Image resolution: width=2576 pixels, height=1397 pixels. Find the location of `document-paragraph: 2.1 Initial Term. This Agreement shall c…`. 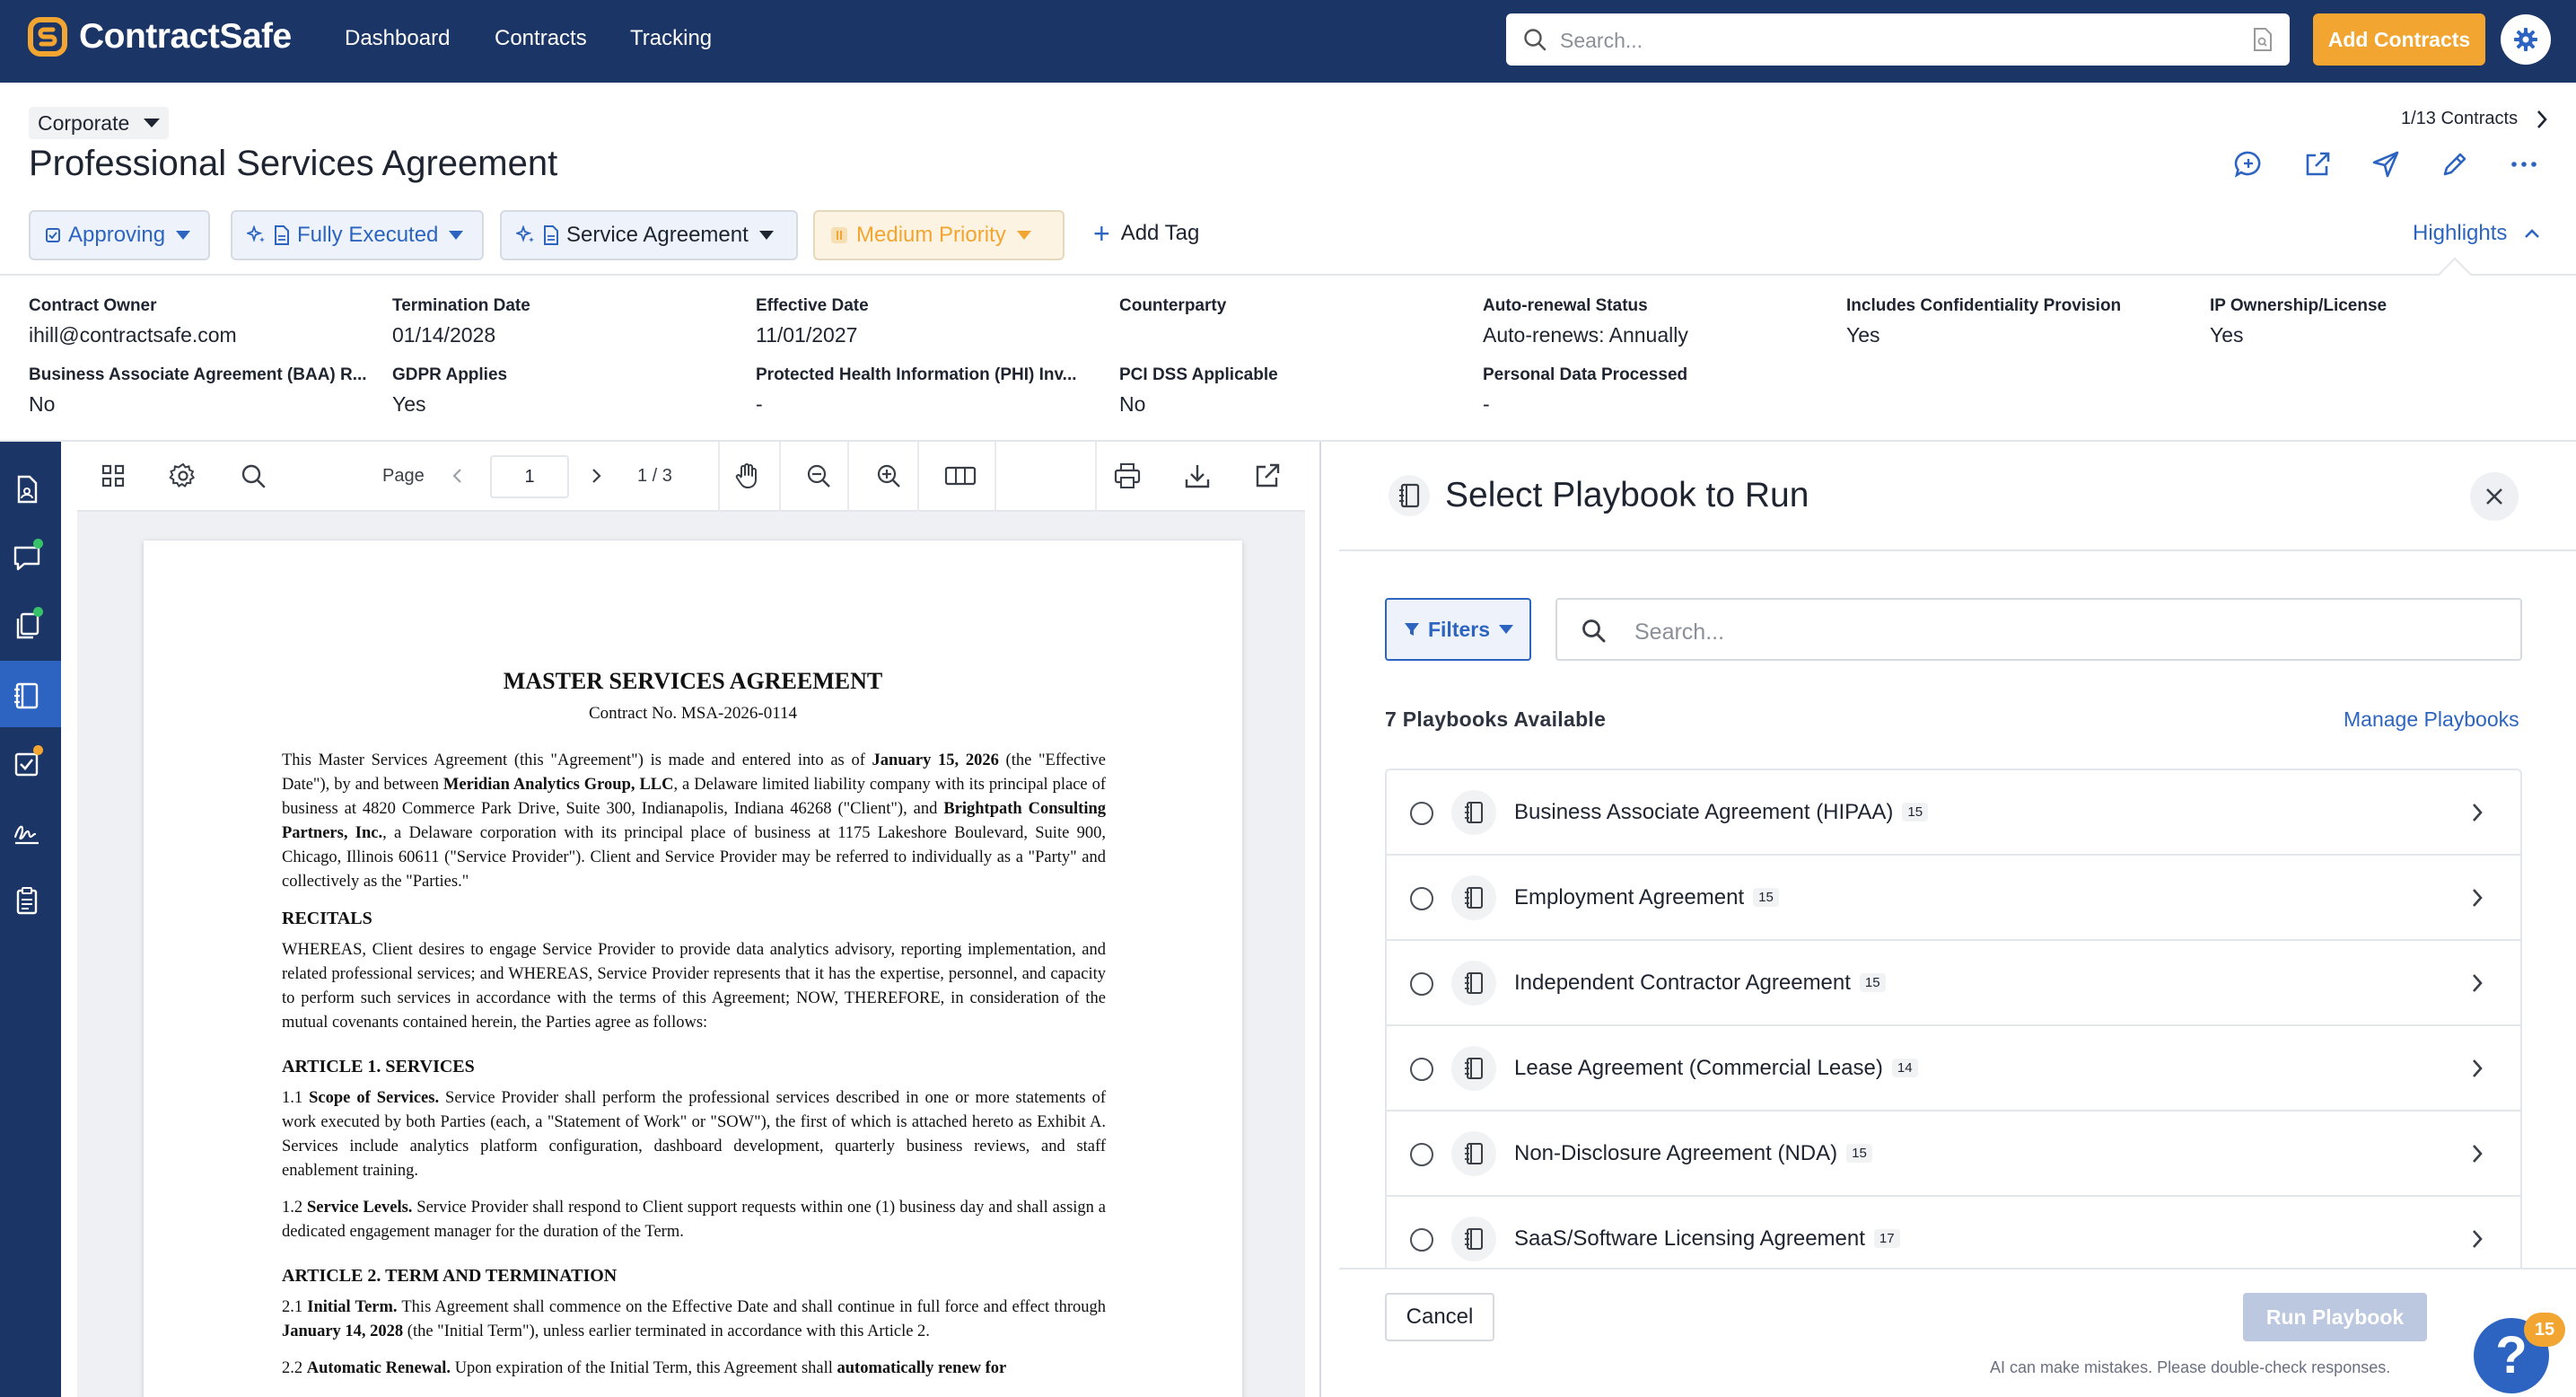

document-paragraph: 2.1 Initial Term. This Agreement shall c… is located at coordinates (694, 1319).